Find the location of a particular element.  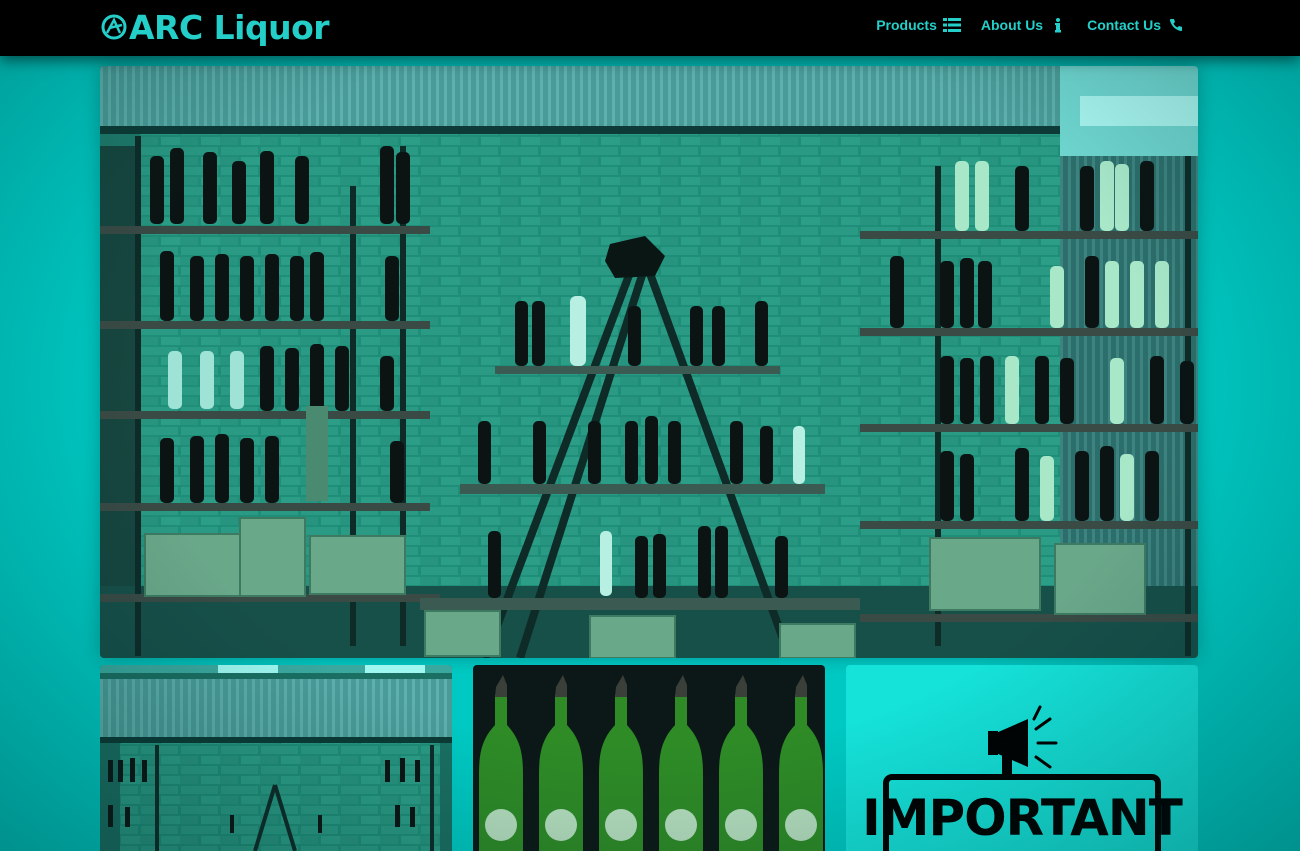

main-nav: Products About Us Contact Us is located at coordinates (1030, 25).